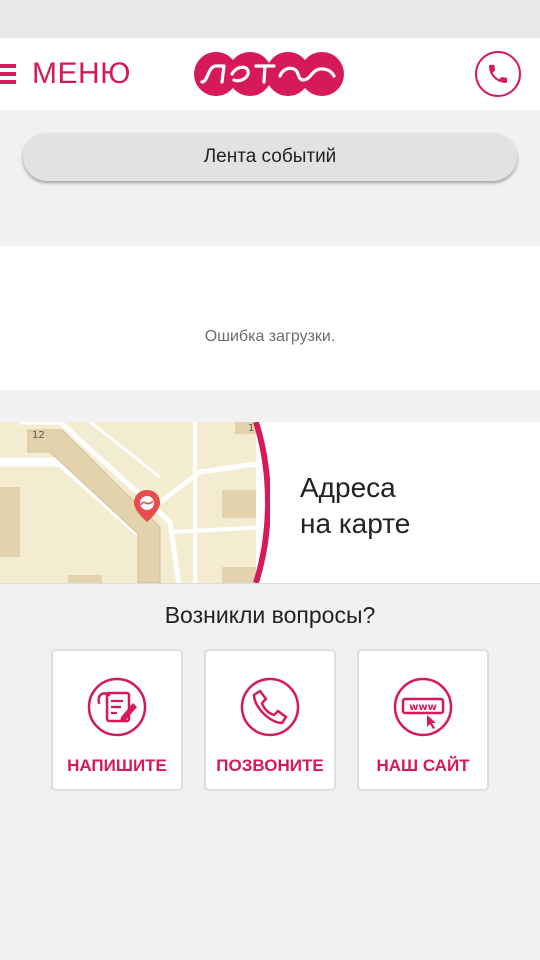 The width and height of the screenshot is (540, 960). I want to click on questions-title: Возникли вопросы?, so click(270, 615).